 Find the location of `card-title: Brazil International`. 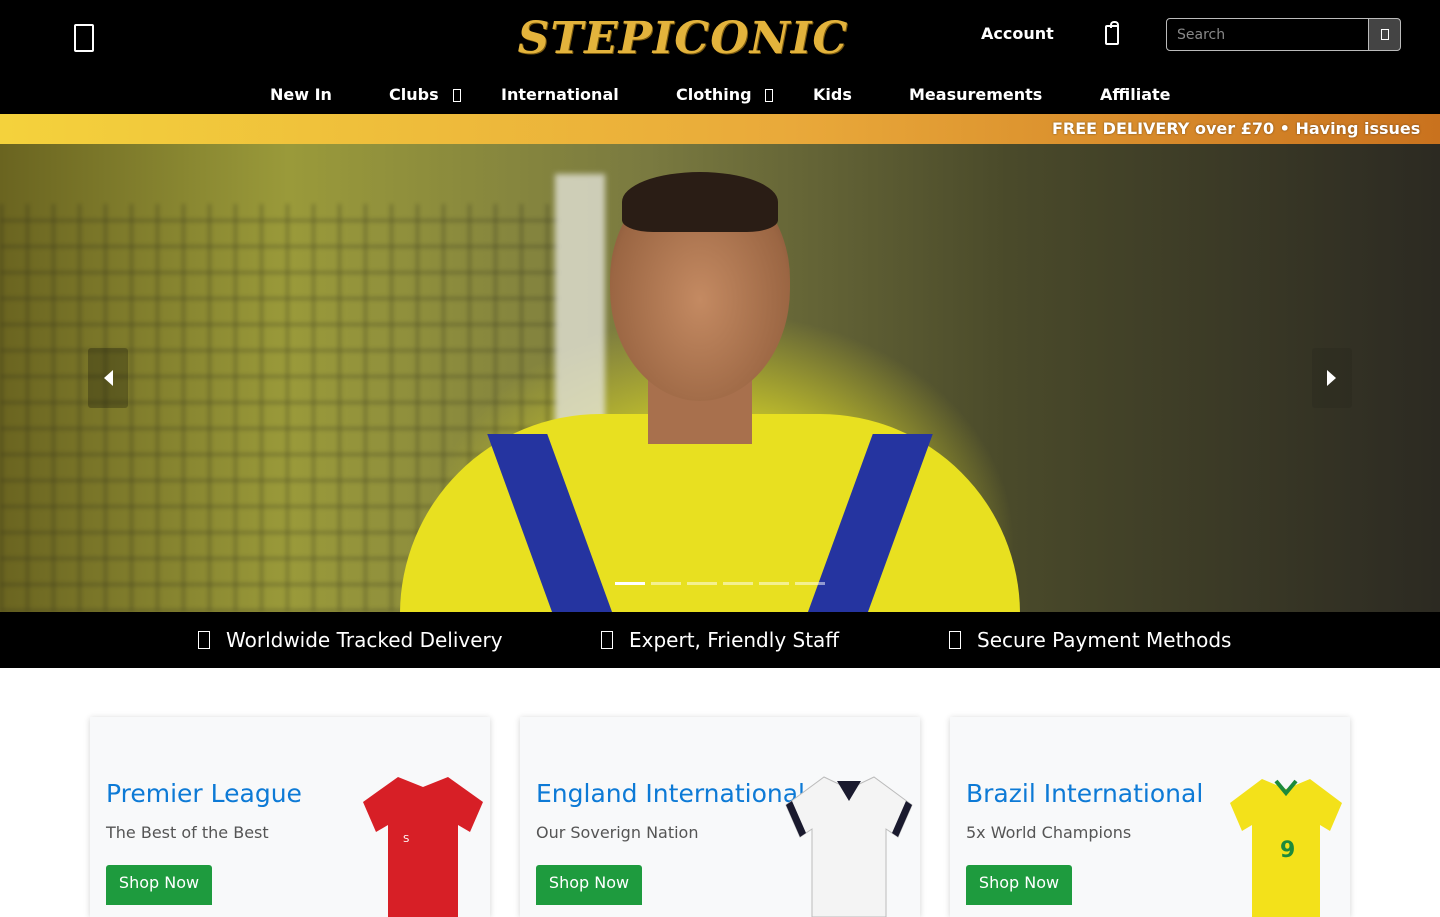

card-title: Brazil International is located at coordinates (1084, 793).